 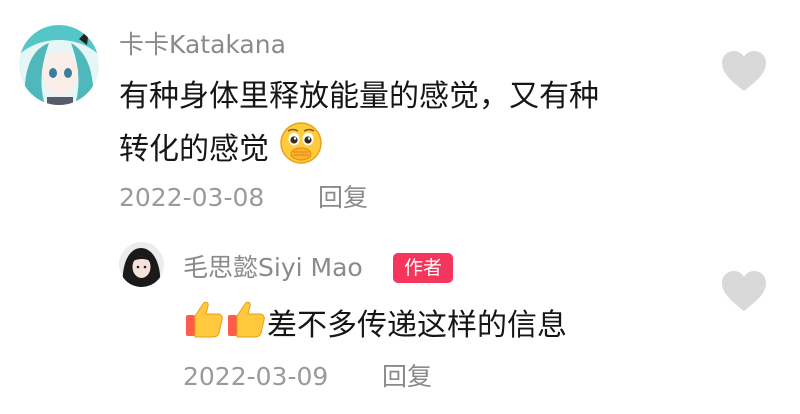 What do you see at coordinates (417, 325) in the screenshot?
I see `reply-text: 差不多传递这样的信息` at bounding box center [417, 325].